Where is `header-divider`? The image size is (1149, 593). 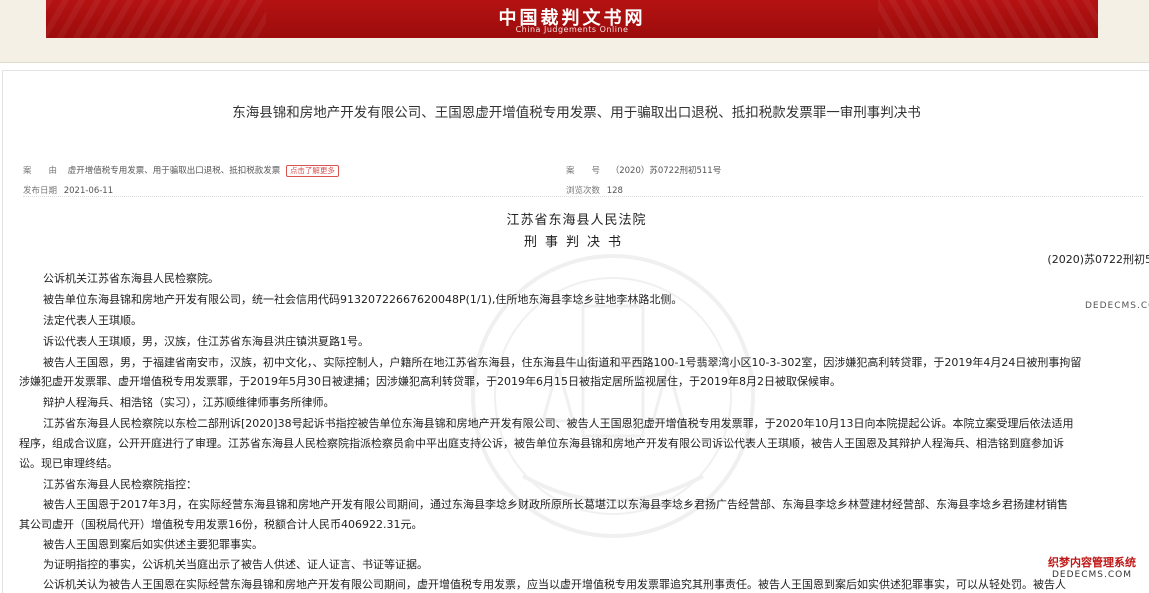
header-divider is located at coordinates (574, 62).